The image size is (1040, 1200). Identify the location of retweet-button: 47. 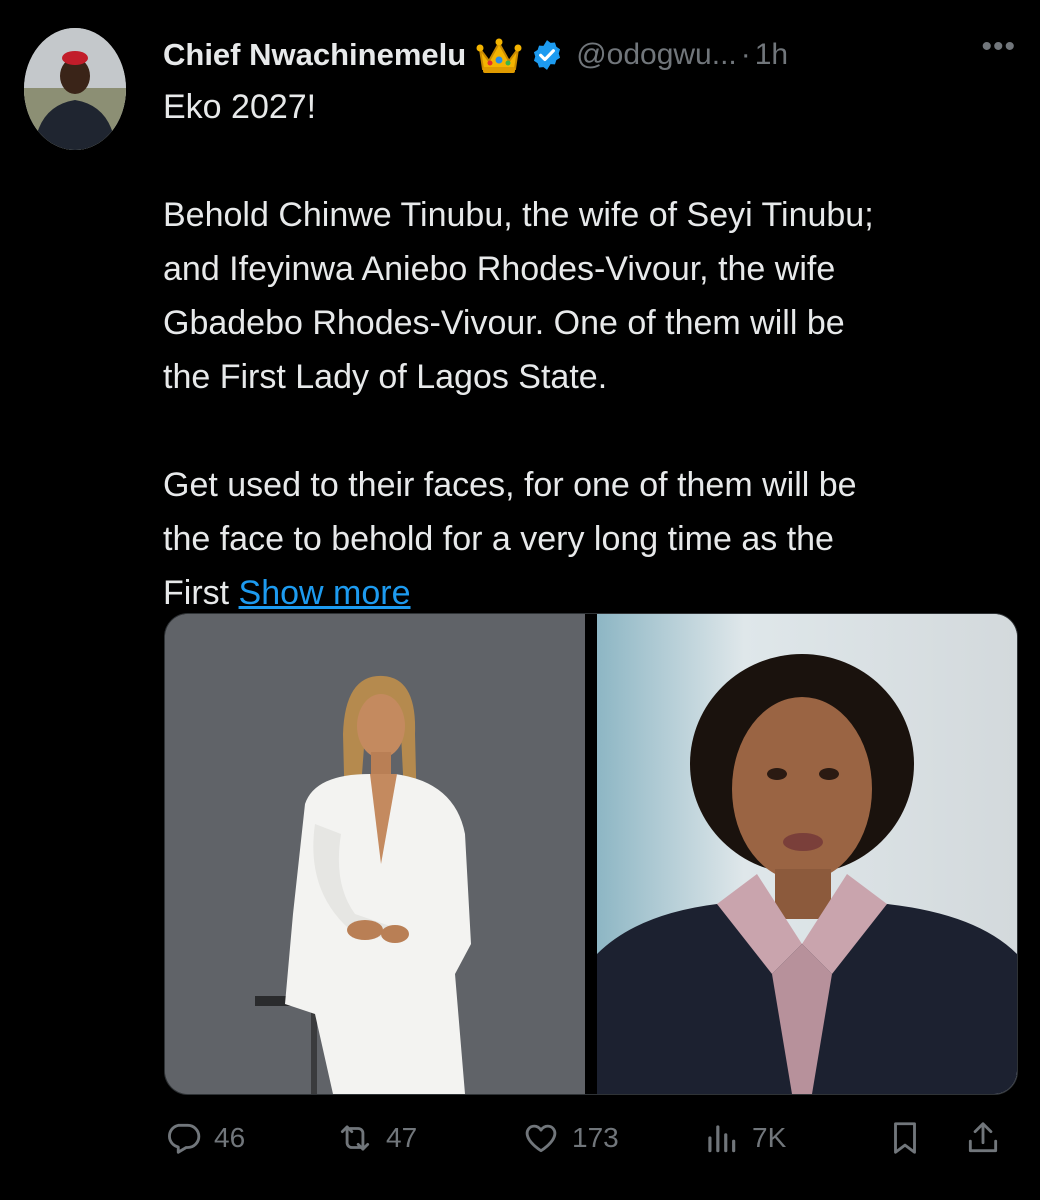
(376, 1138).